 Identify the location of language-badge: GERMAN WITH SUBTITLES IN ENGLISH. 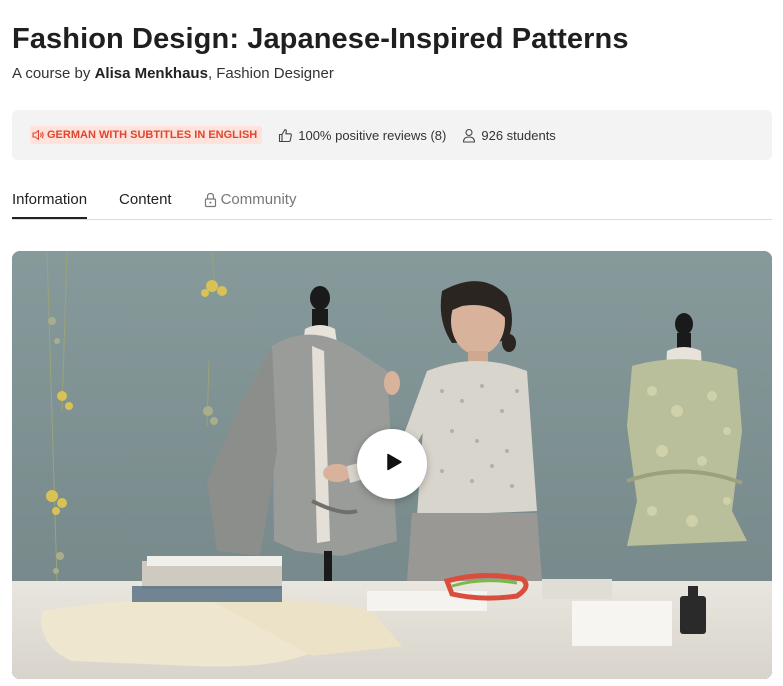
(146, 135).